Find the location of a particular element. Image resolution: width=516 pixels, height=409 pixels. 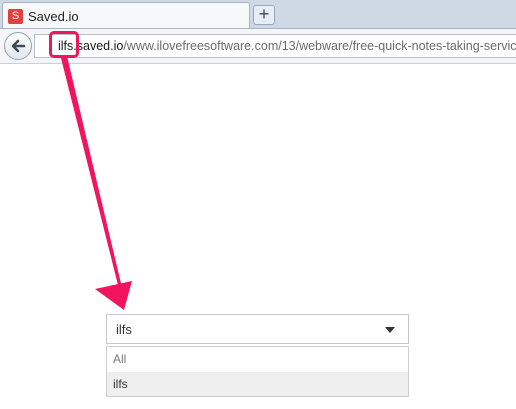

subdomain-select: ilfs is located at coordinates (257, 329).